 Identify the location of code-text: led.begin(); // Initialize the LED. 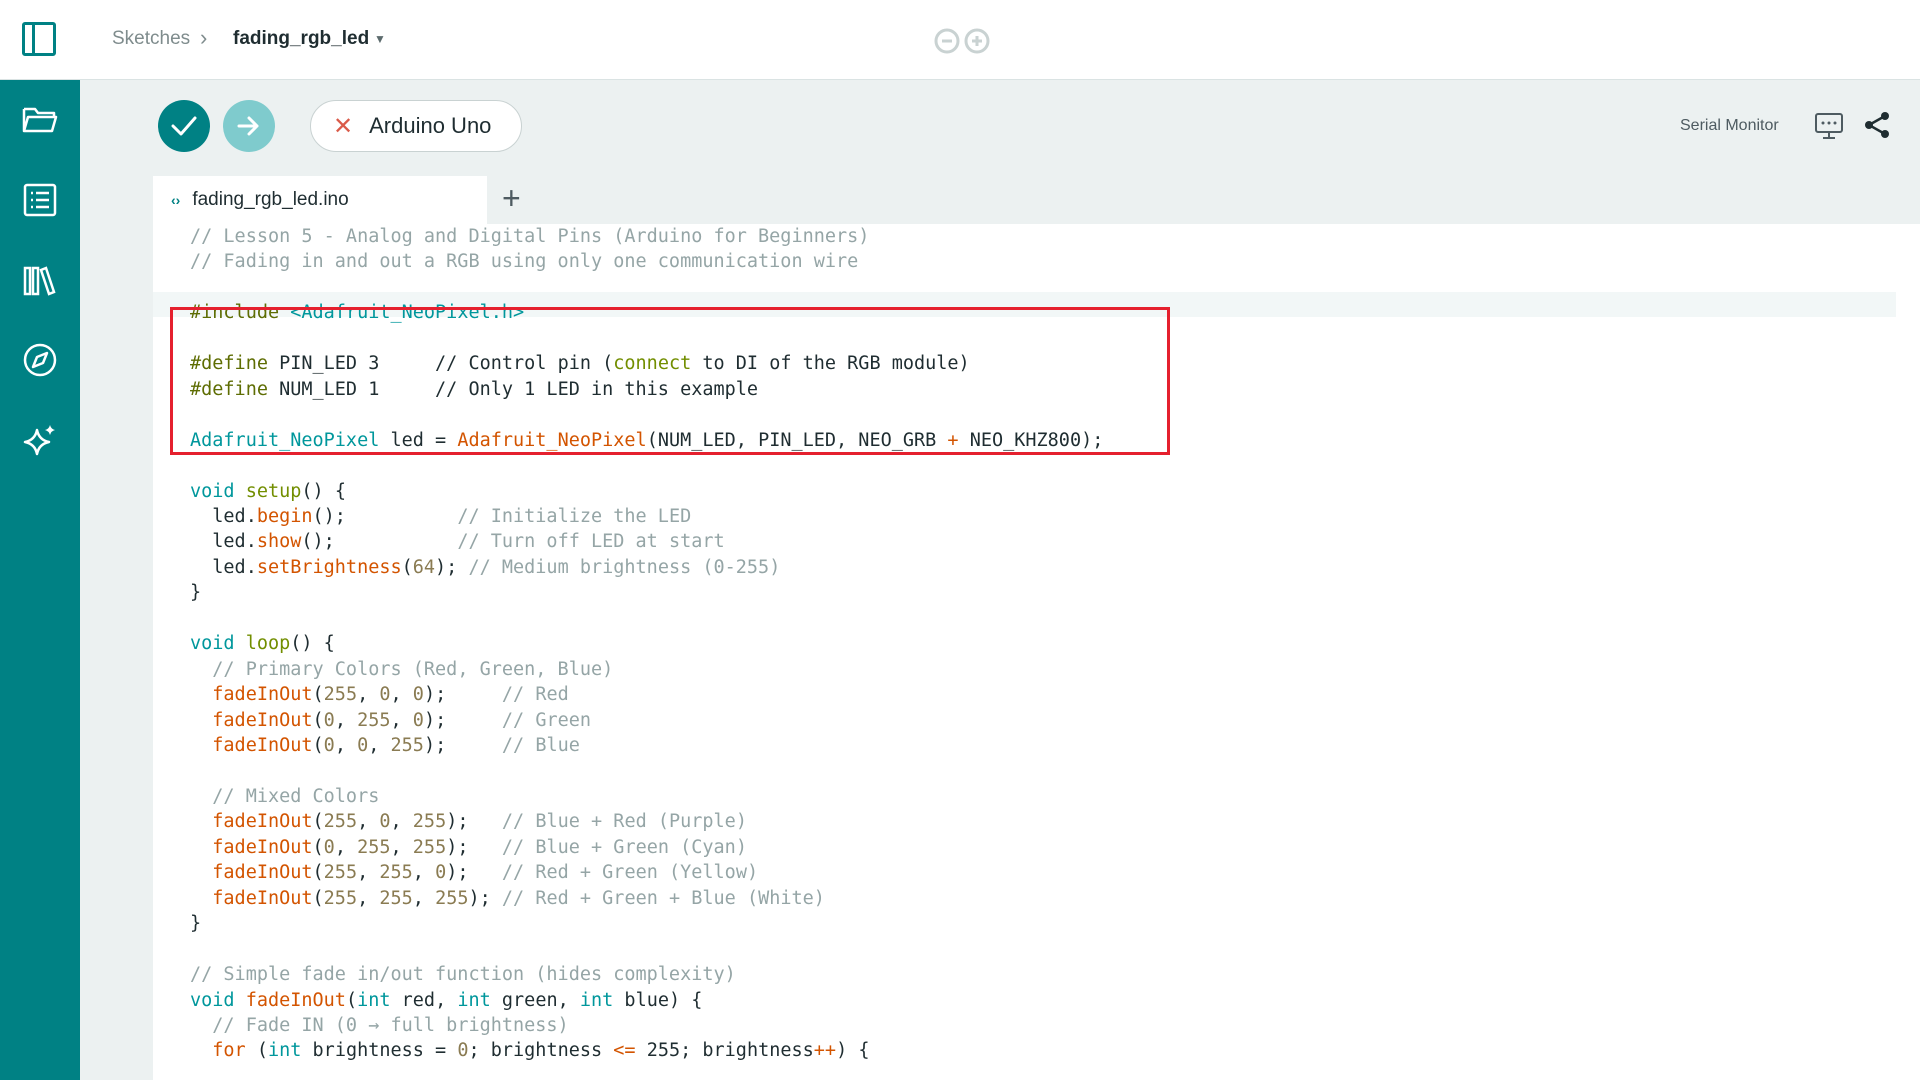
(441, 516).